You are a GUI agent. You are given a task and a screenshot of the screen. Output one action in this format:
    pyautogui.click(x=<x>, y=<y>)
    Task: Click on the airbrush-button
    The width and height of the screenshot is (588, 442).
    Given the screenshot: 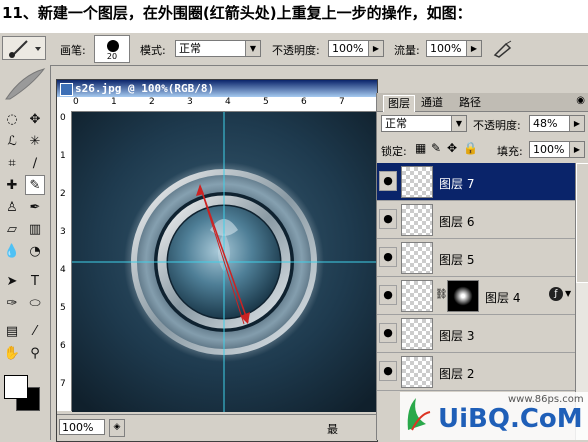 What is the action you would take?
    pyautogui.click(x=503, y=49)
    